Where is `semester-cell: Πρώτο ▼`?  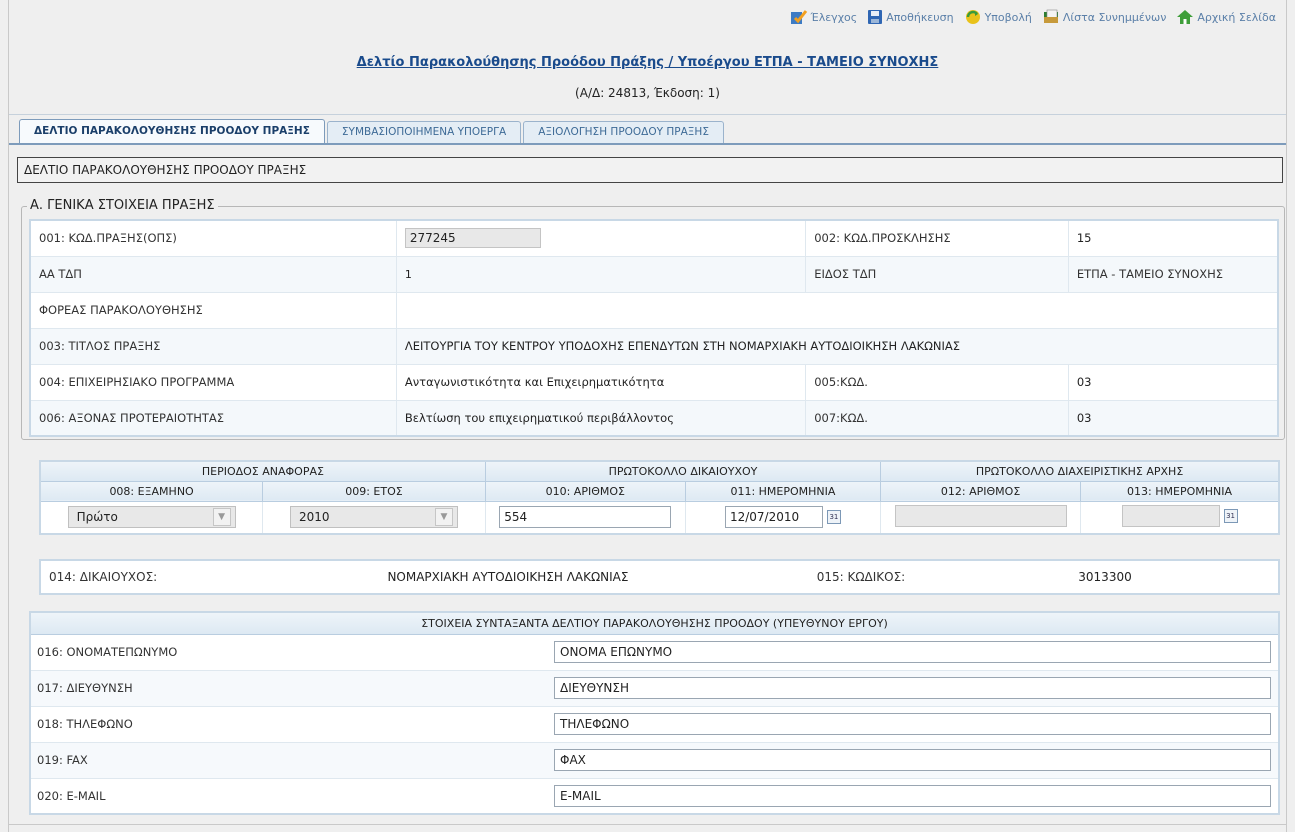 semester-cell: Πρώτο ▼ is located at coordinates (151, 517).